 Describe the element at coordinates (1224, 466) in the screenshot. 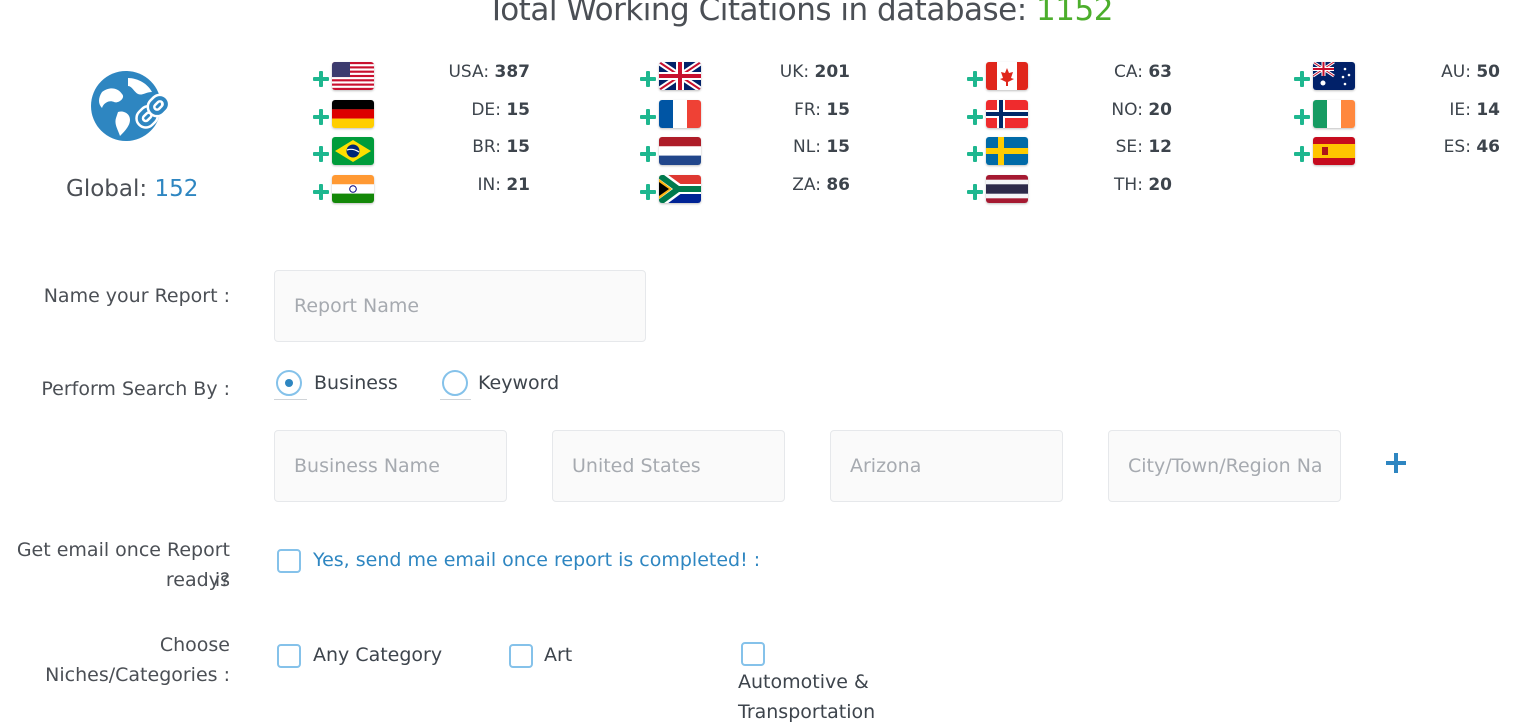

I see `city-input` at that location.